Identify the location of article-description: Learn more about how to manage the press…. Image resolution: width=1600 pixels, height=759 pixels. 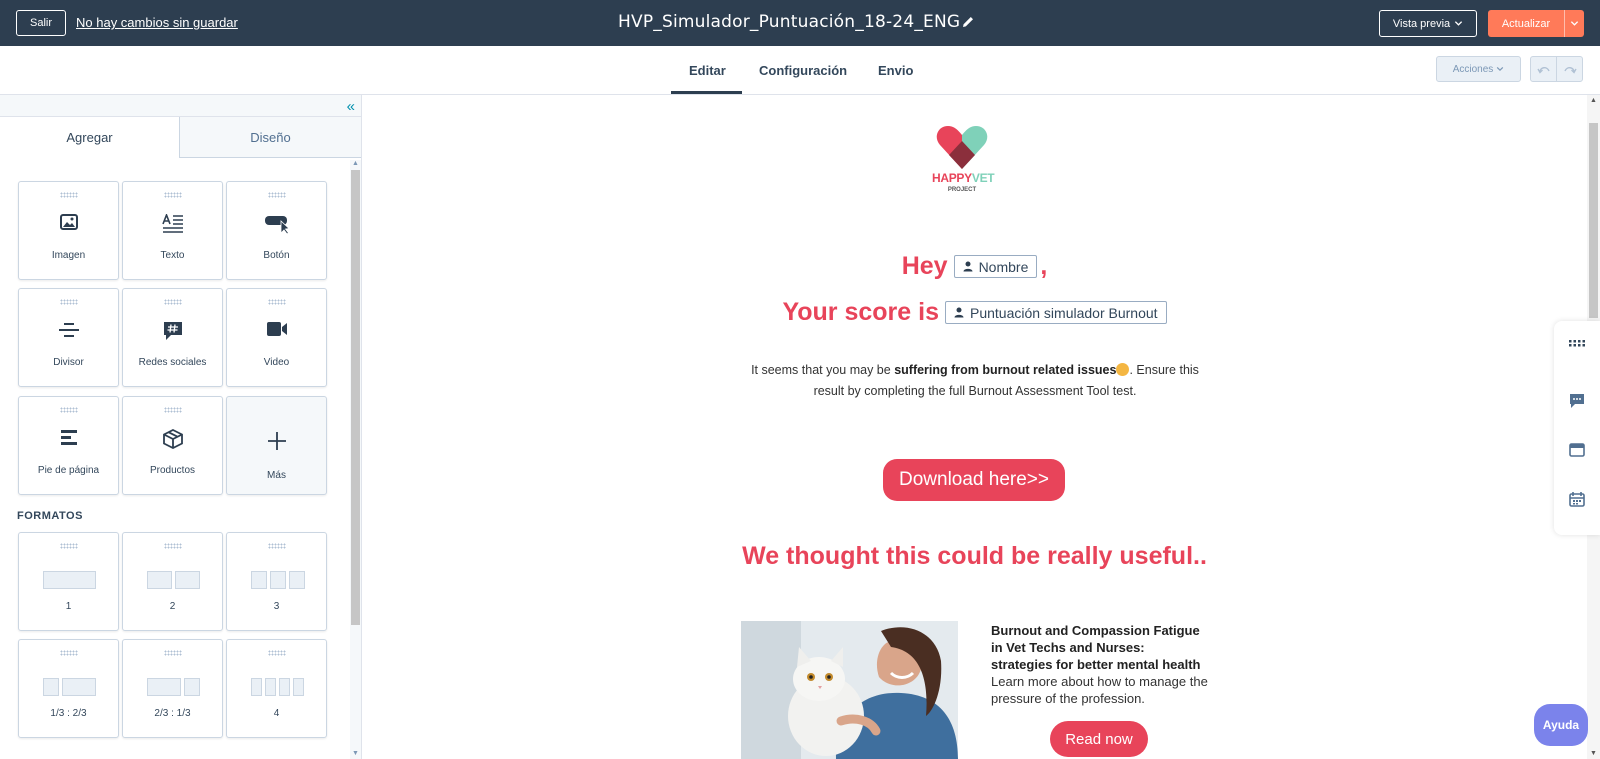
(1101, 690).